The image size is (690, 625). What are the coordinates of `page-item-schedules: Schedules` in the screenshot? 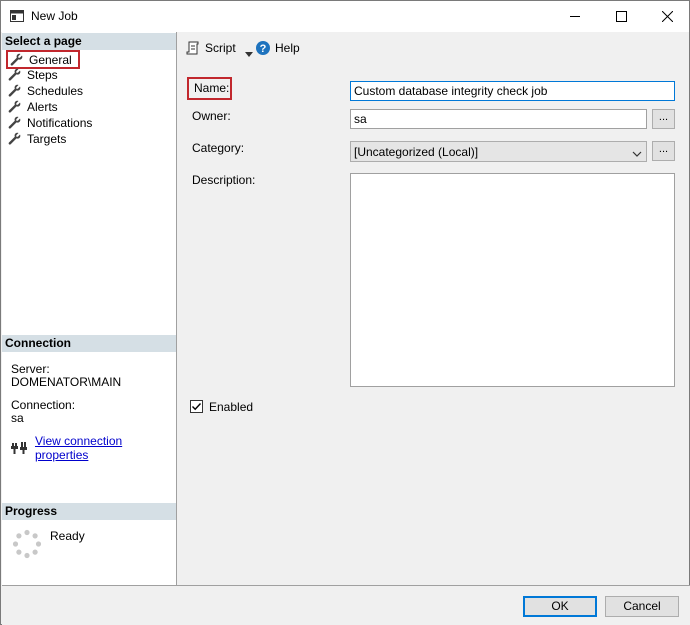 It's located at (45, 90).